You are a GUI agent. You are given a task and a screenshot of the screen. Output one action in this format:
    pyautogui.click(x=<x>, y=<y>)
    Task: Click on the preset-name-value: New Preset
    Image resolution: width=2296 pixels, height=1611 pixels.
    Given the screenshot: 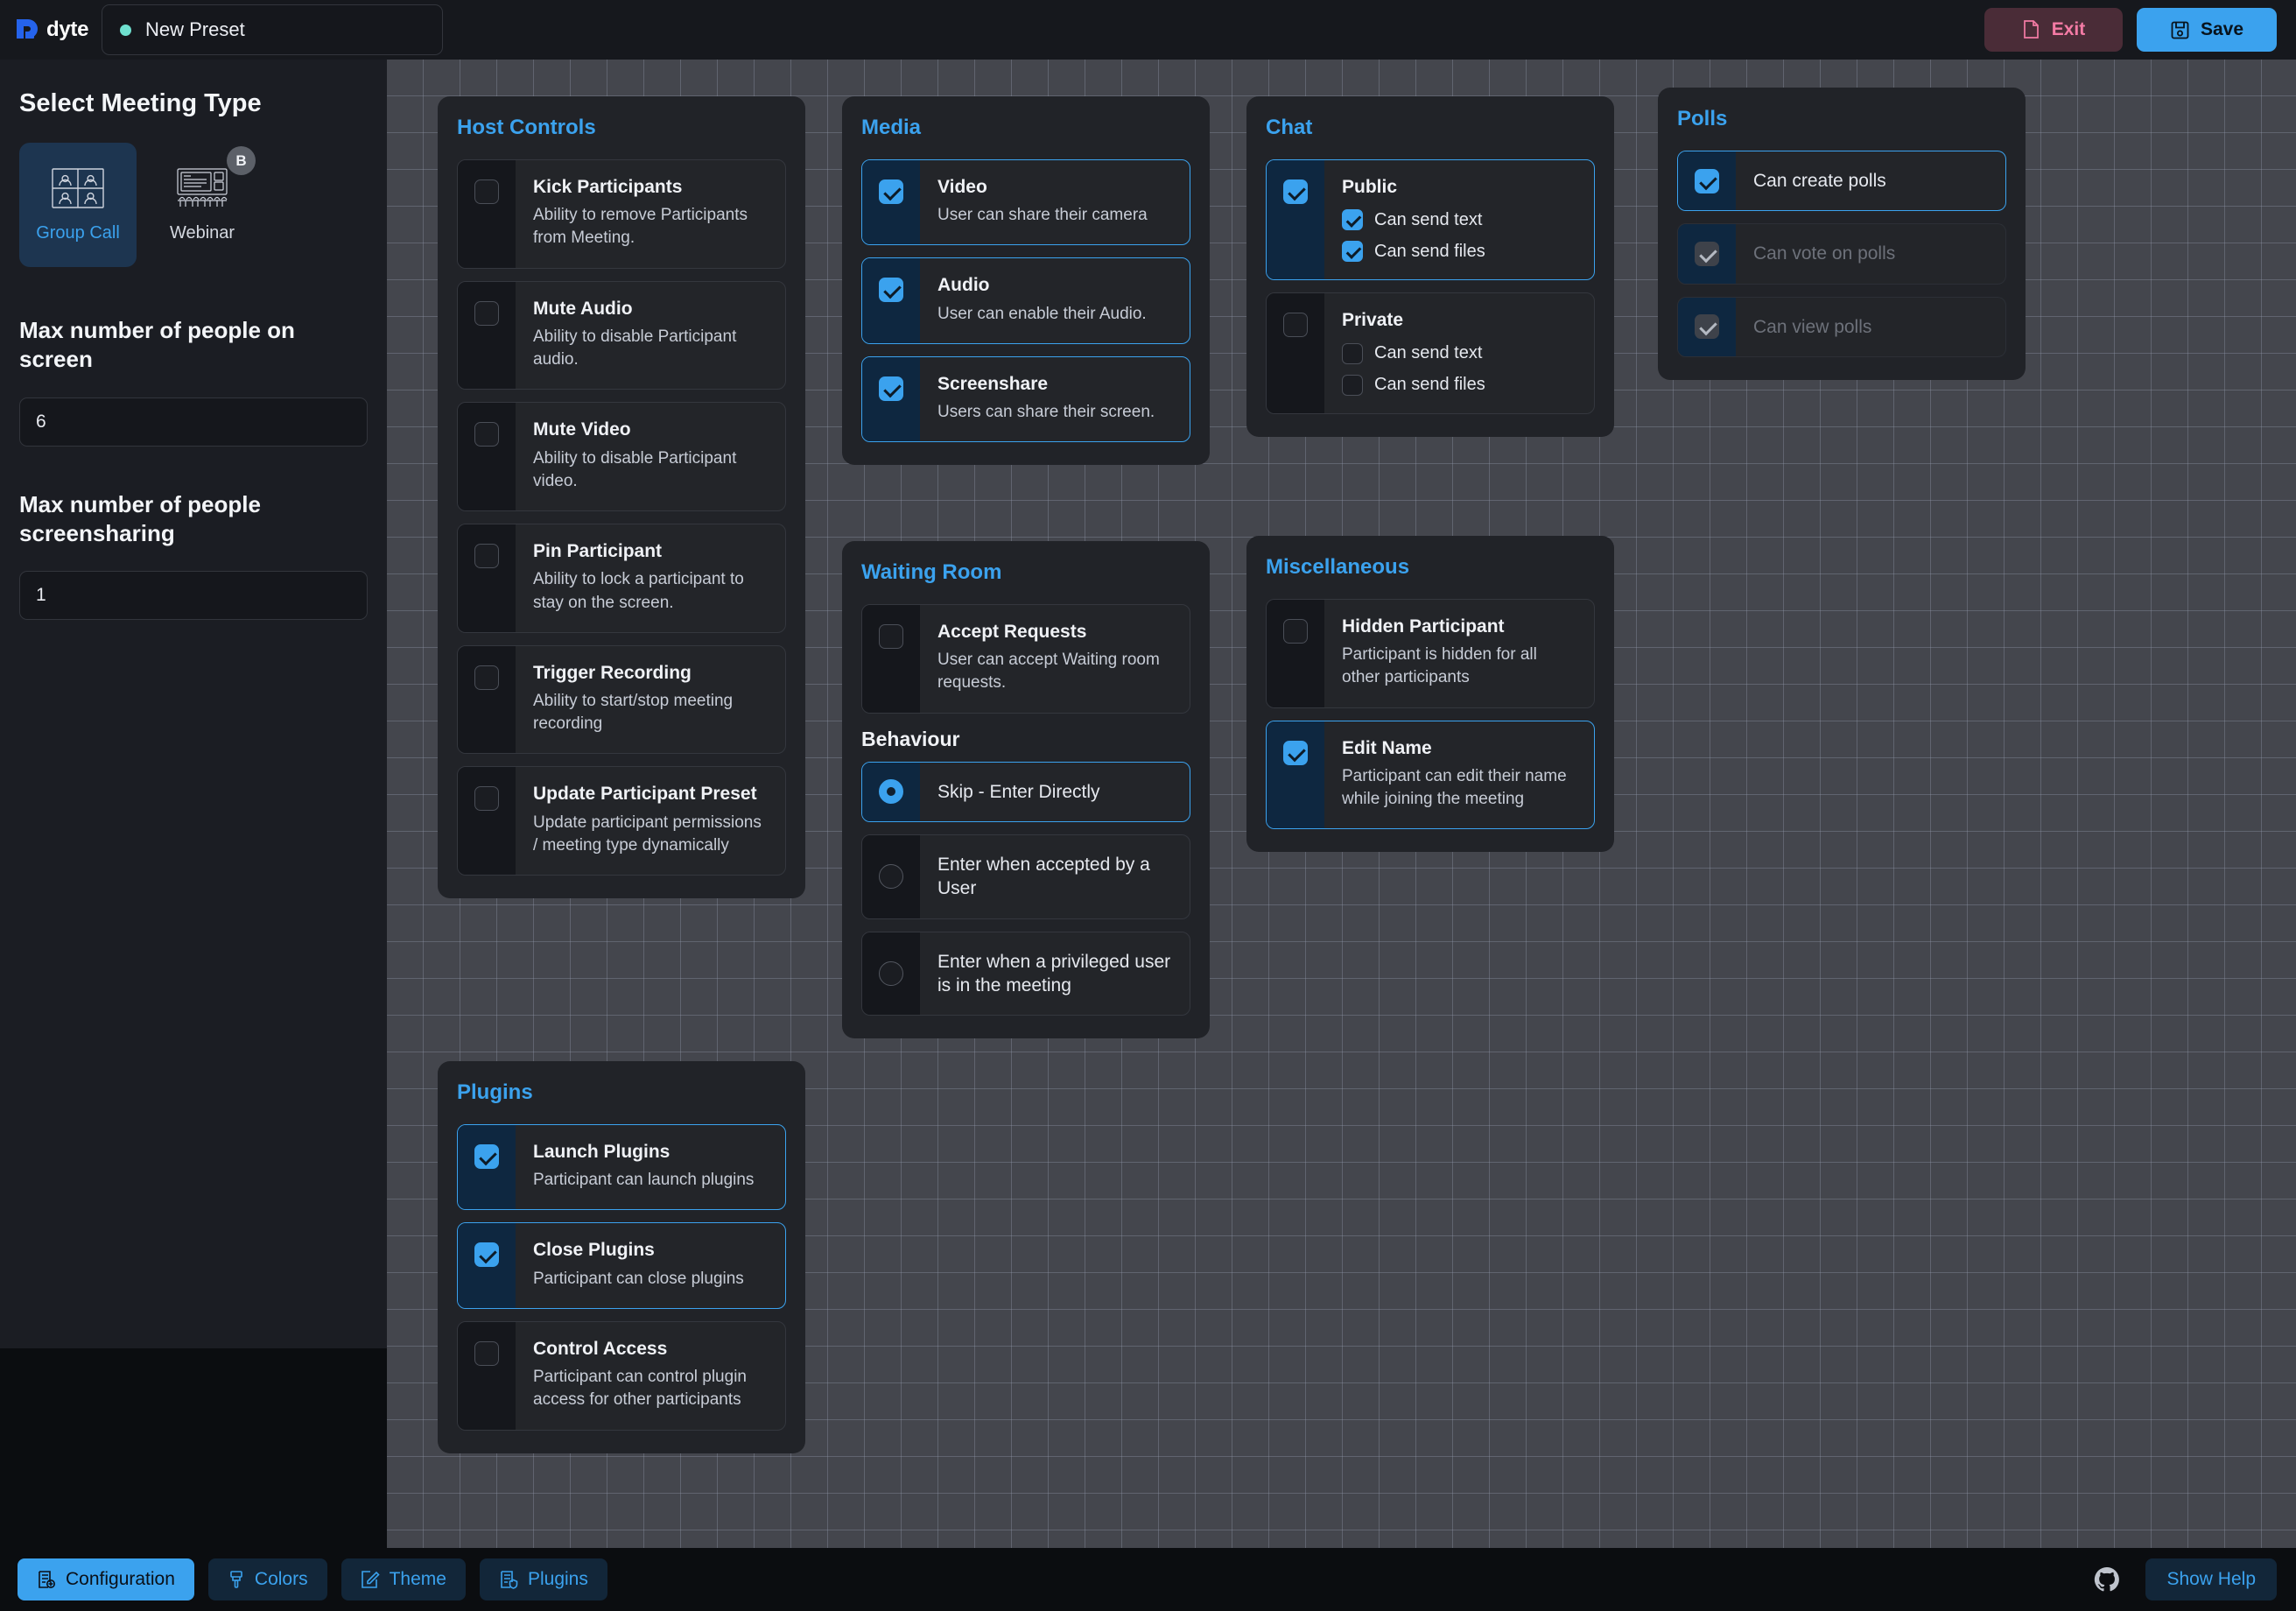 What is the action you would take?
    pyautogui.click(x=195, y=29)
    